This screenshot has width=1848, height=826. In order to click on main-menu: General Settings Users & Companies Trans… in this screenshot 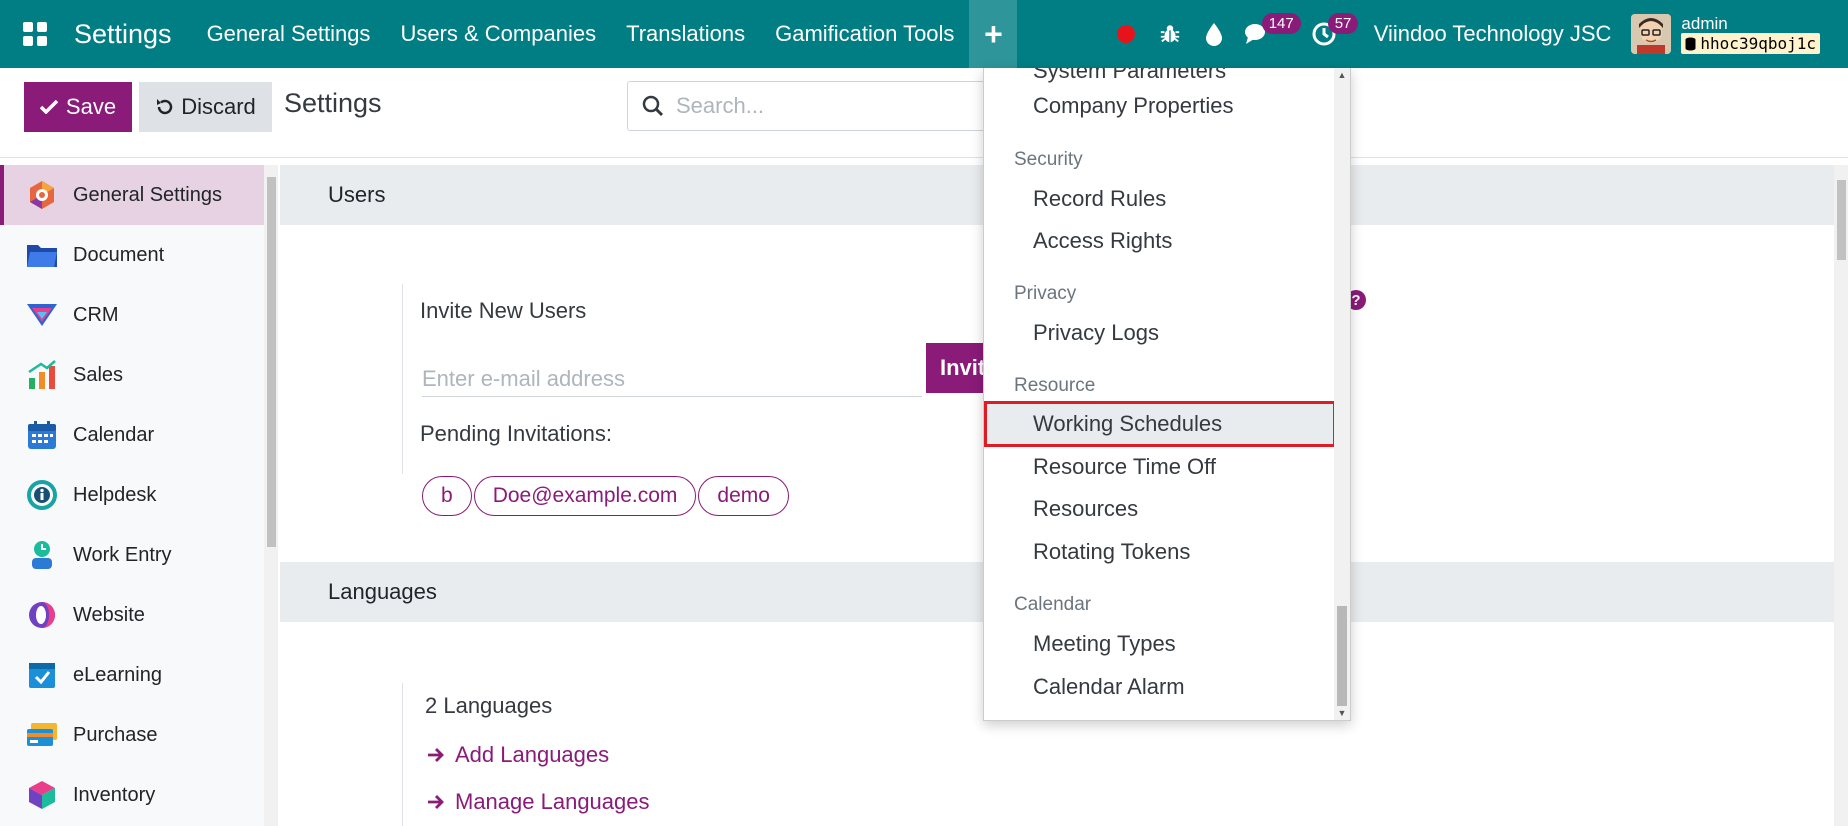, I will do `click(605, 34)`.